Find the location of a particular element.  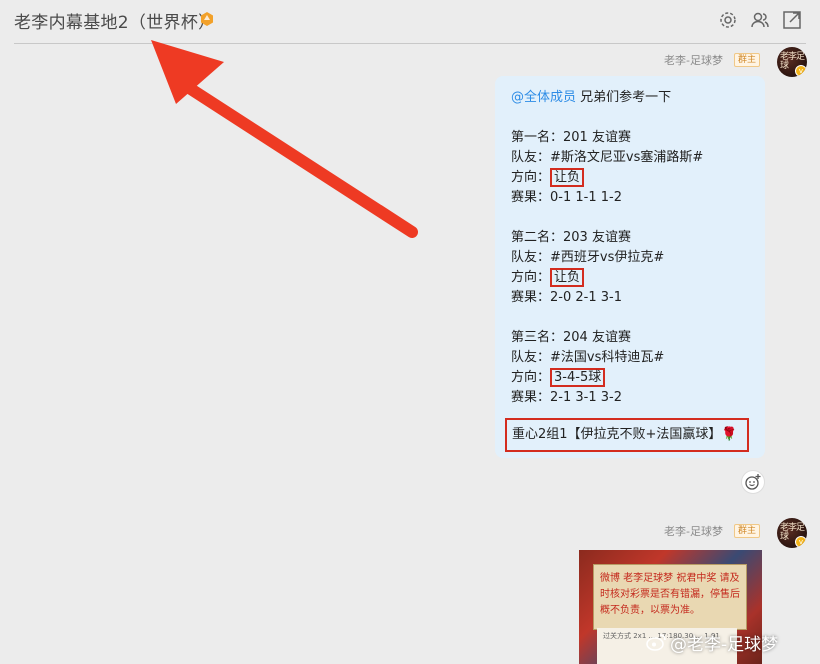

annotation-arrow-icon is located at coordinates (284, 139).